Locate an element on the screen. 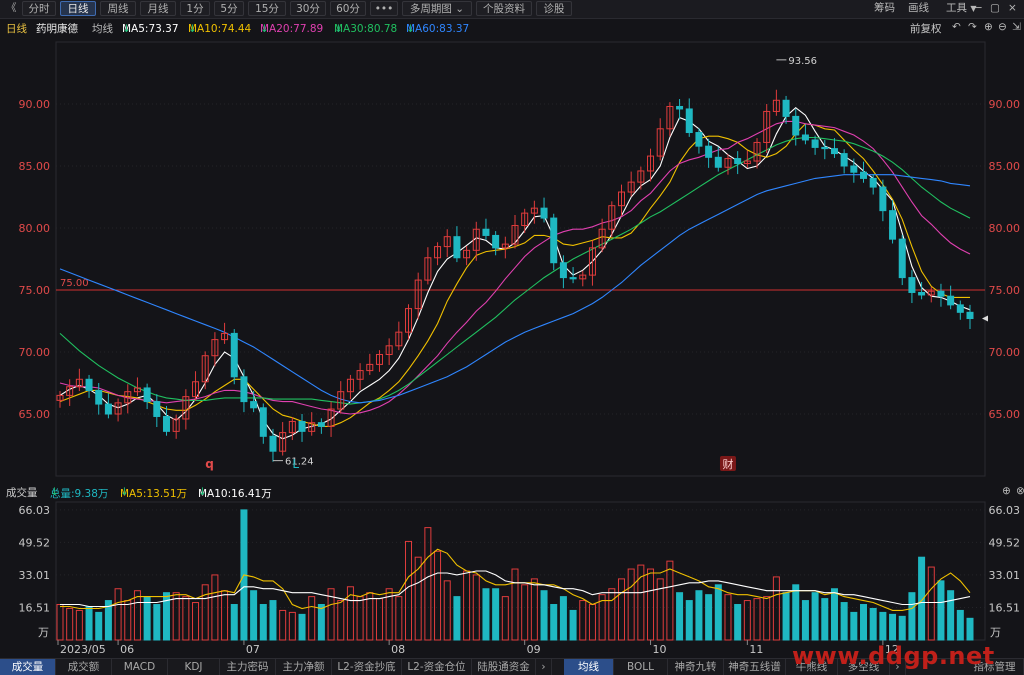 The image size is (1024, 675). tab-60min: 60分 is located at coordinates (348, 8).